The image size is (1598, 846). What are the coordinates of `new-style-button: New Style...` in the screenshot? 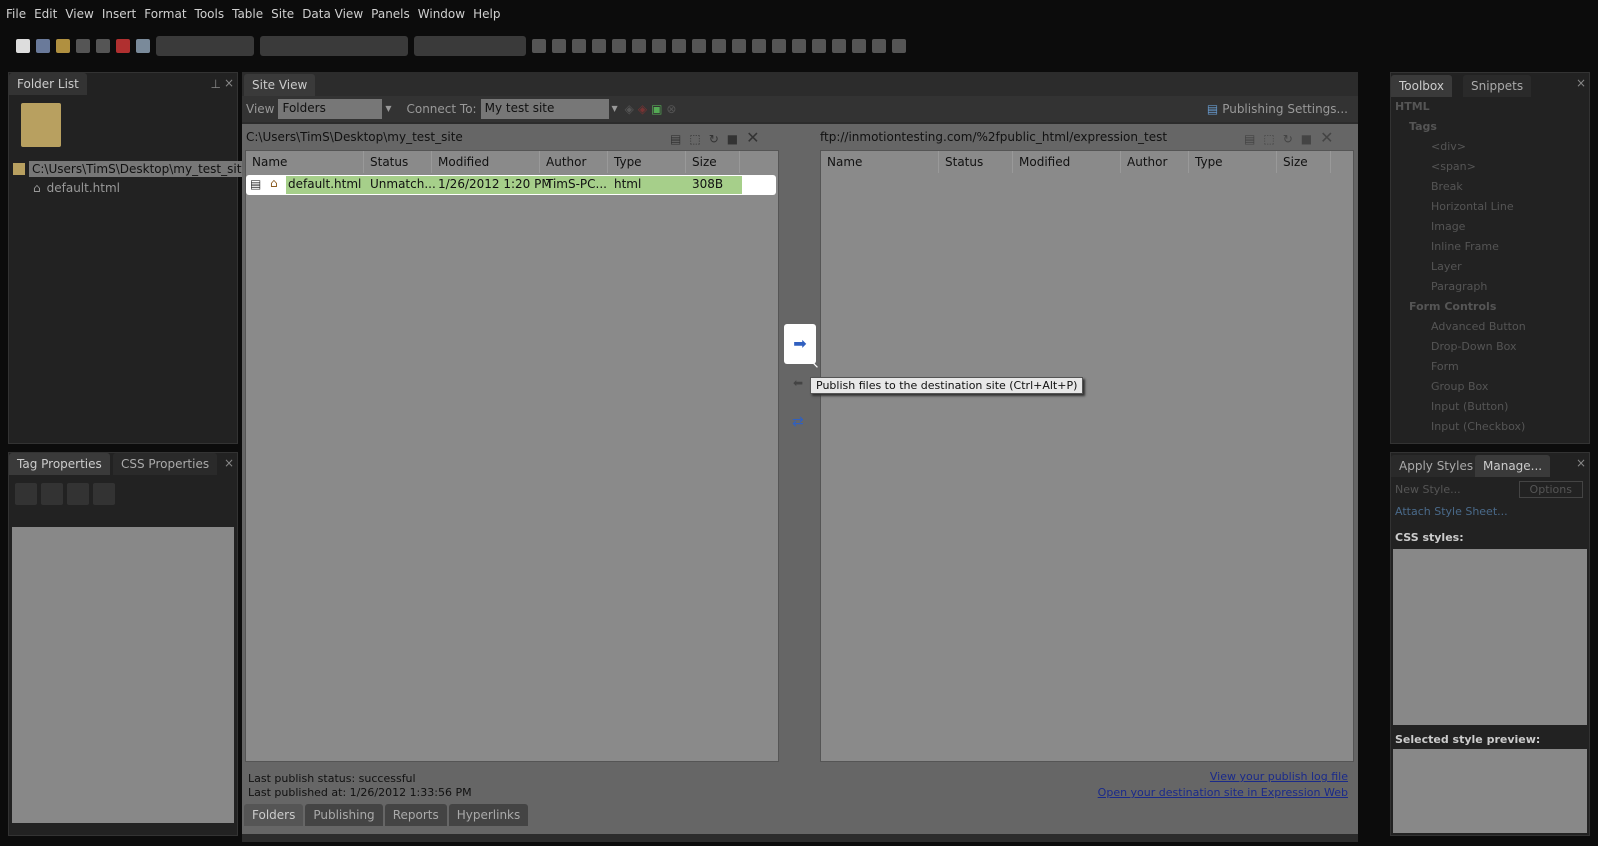 It's located at (1428, 489).